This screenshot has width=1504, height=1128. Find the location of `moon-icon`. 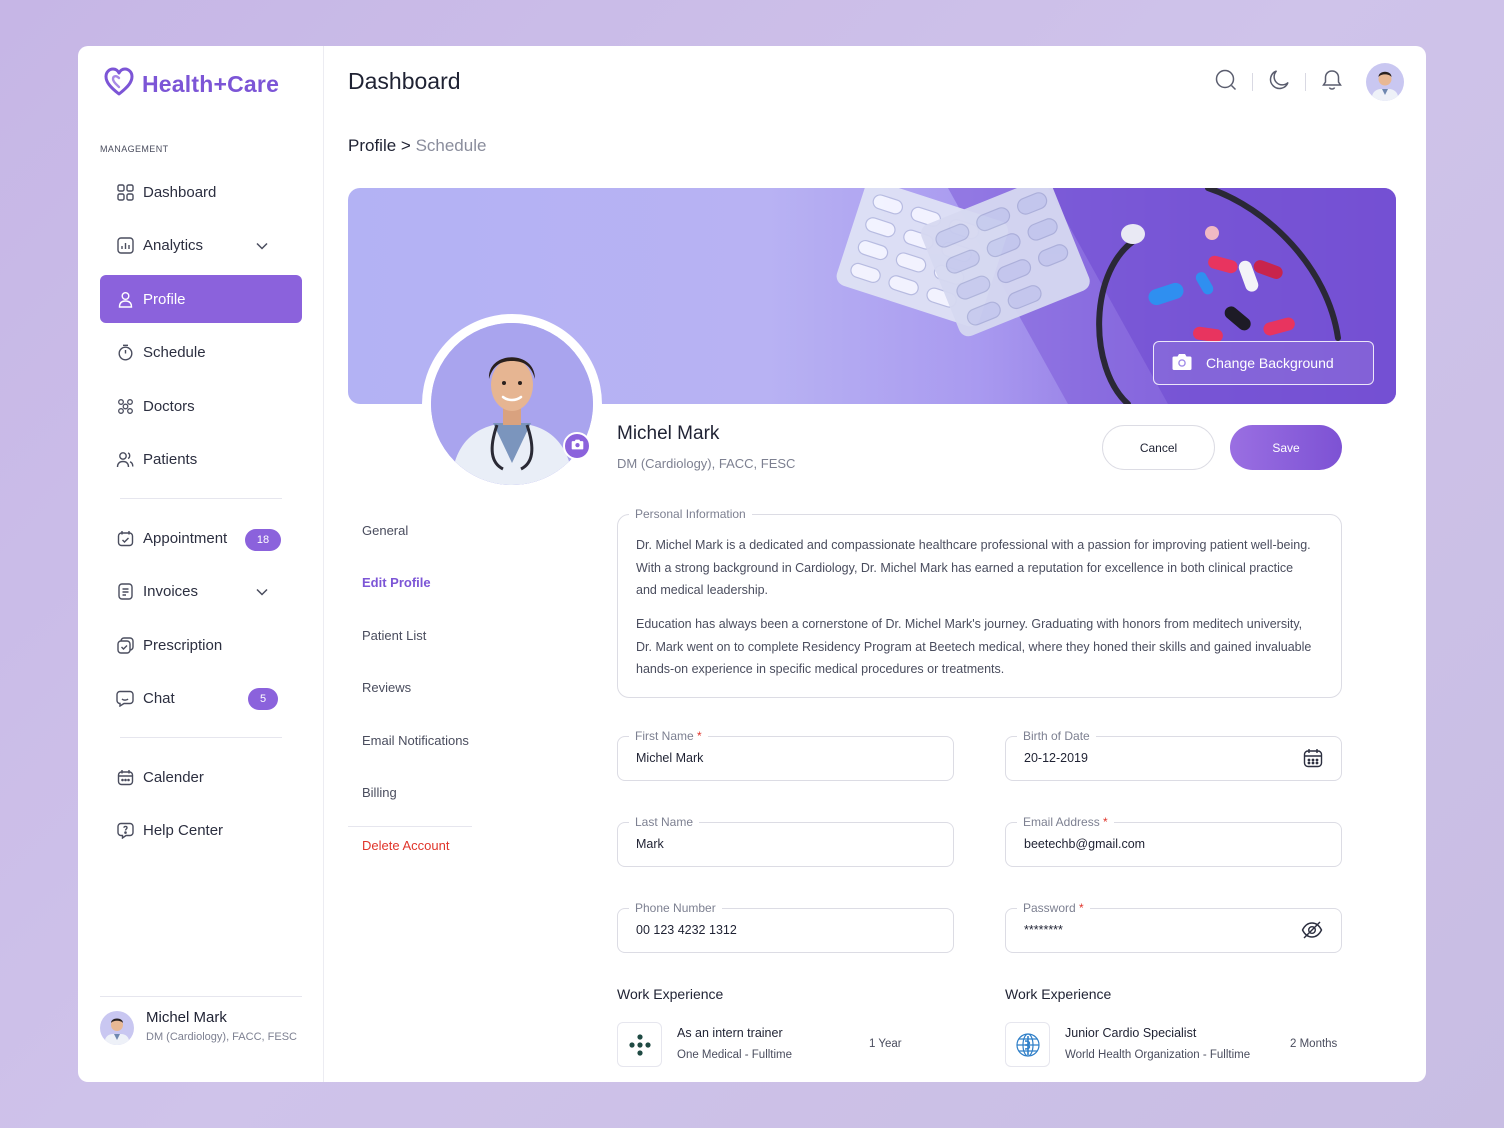

moon-icon is located at coordinates (1279, 82).